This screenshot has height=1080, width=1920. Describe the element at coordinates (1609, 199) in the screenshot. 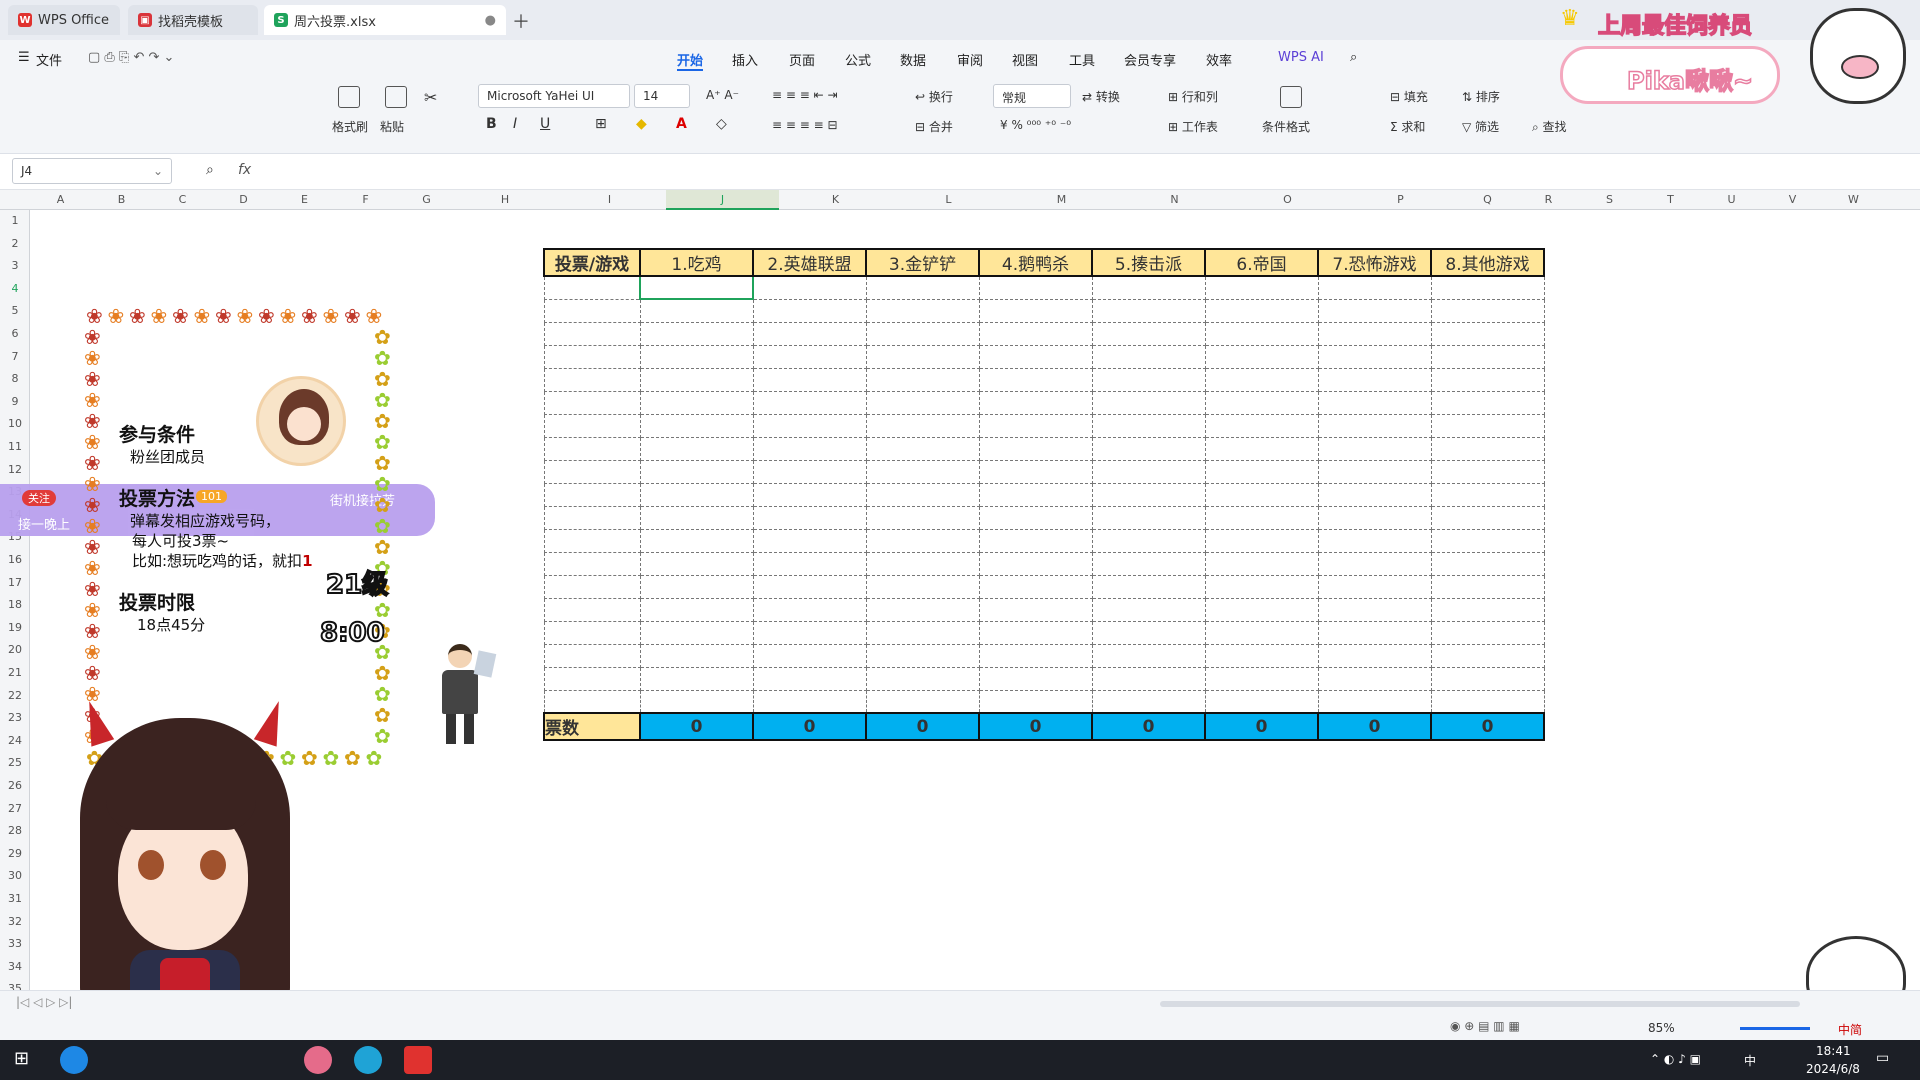

I see `column-header: S` at that location.